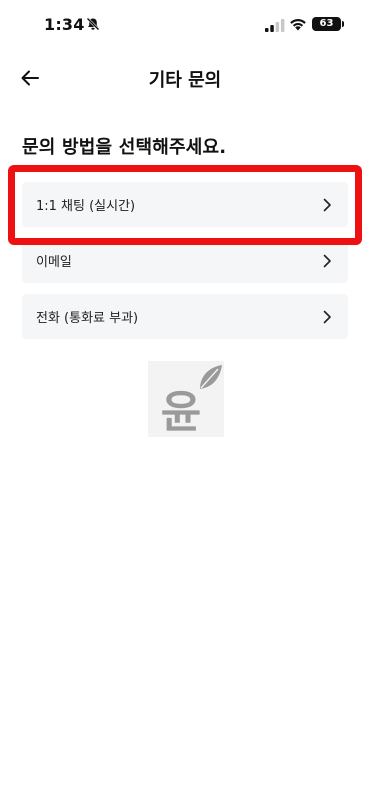 Image resolution: width=370 pixels, height=800 pixels. I want to click on status-time: 1:34, so click(64, 24).